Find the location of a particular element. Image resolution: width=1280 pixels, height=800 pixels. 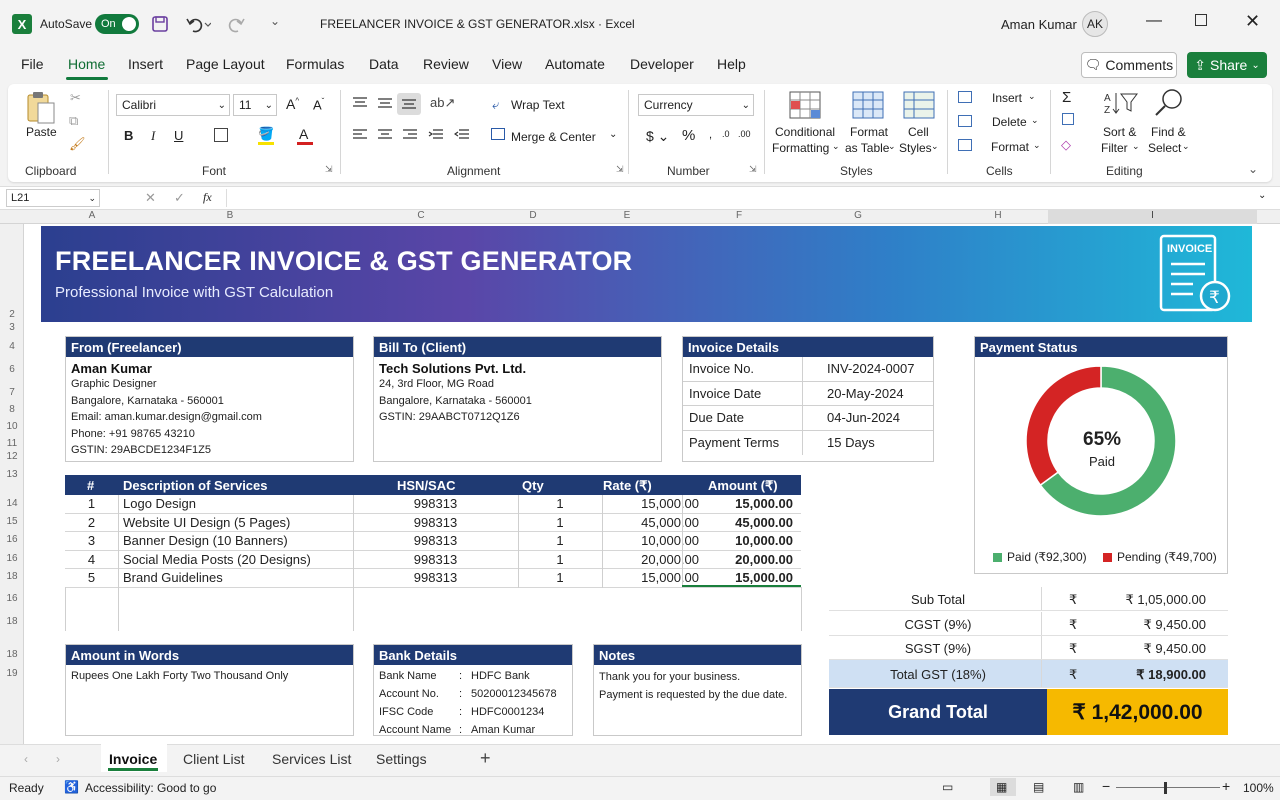

bank-value: 50200012345678 is located at coordinates (514, 694).